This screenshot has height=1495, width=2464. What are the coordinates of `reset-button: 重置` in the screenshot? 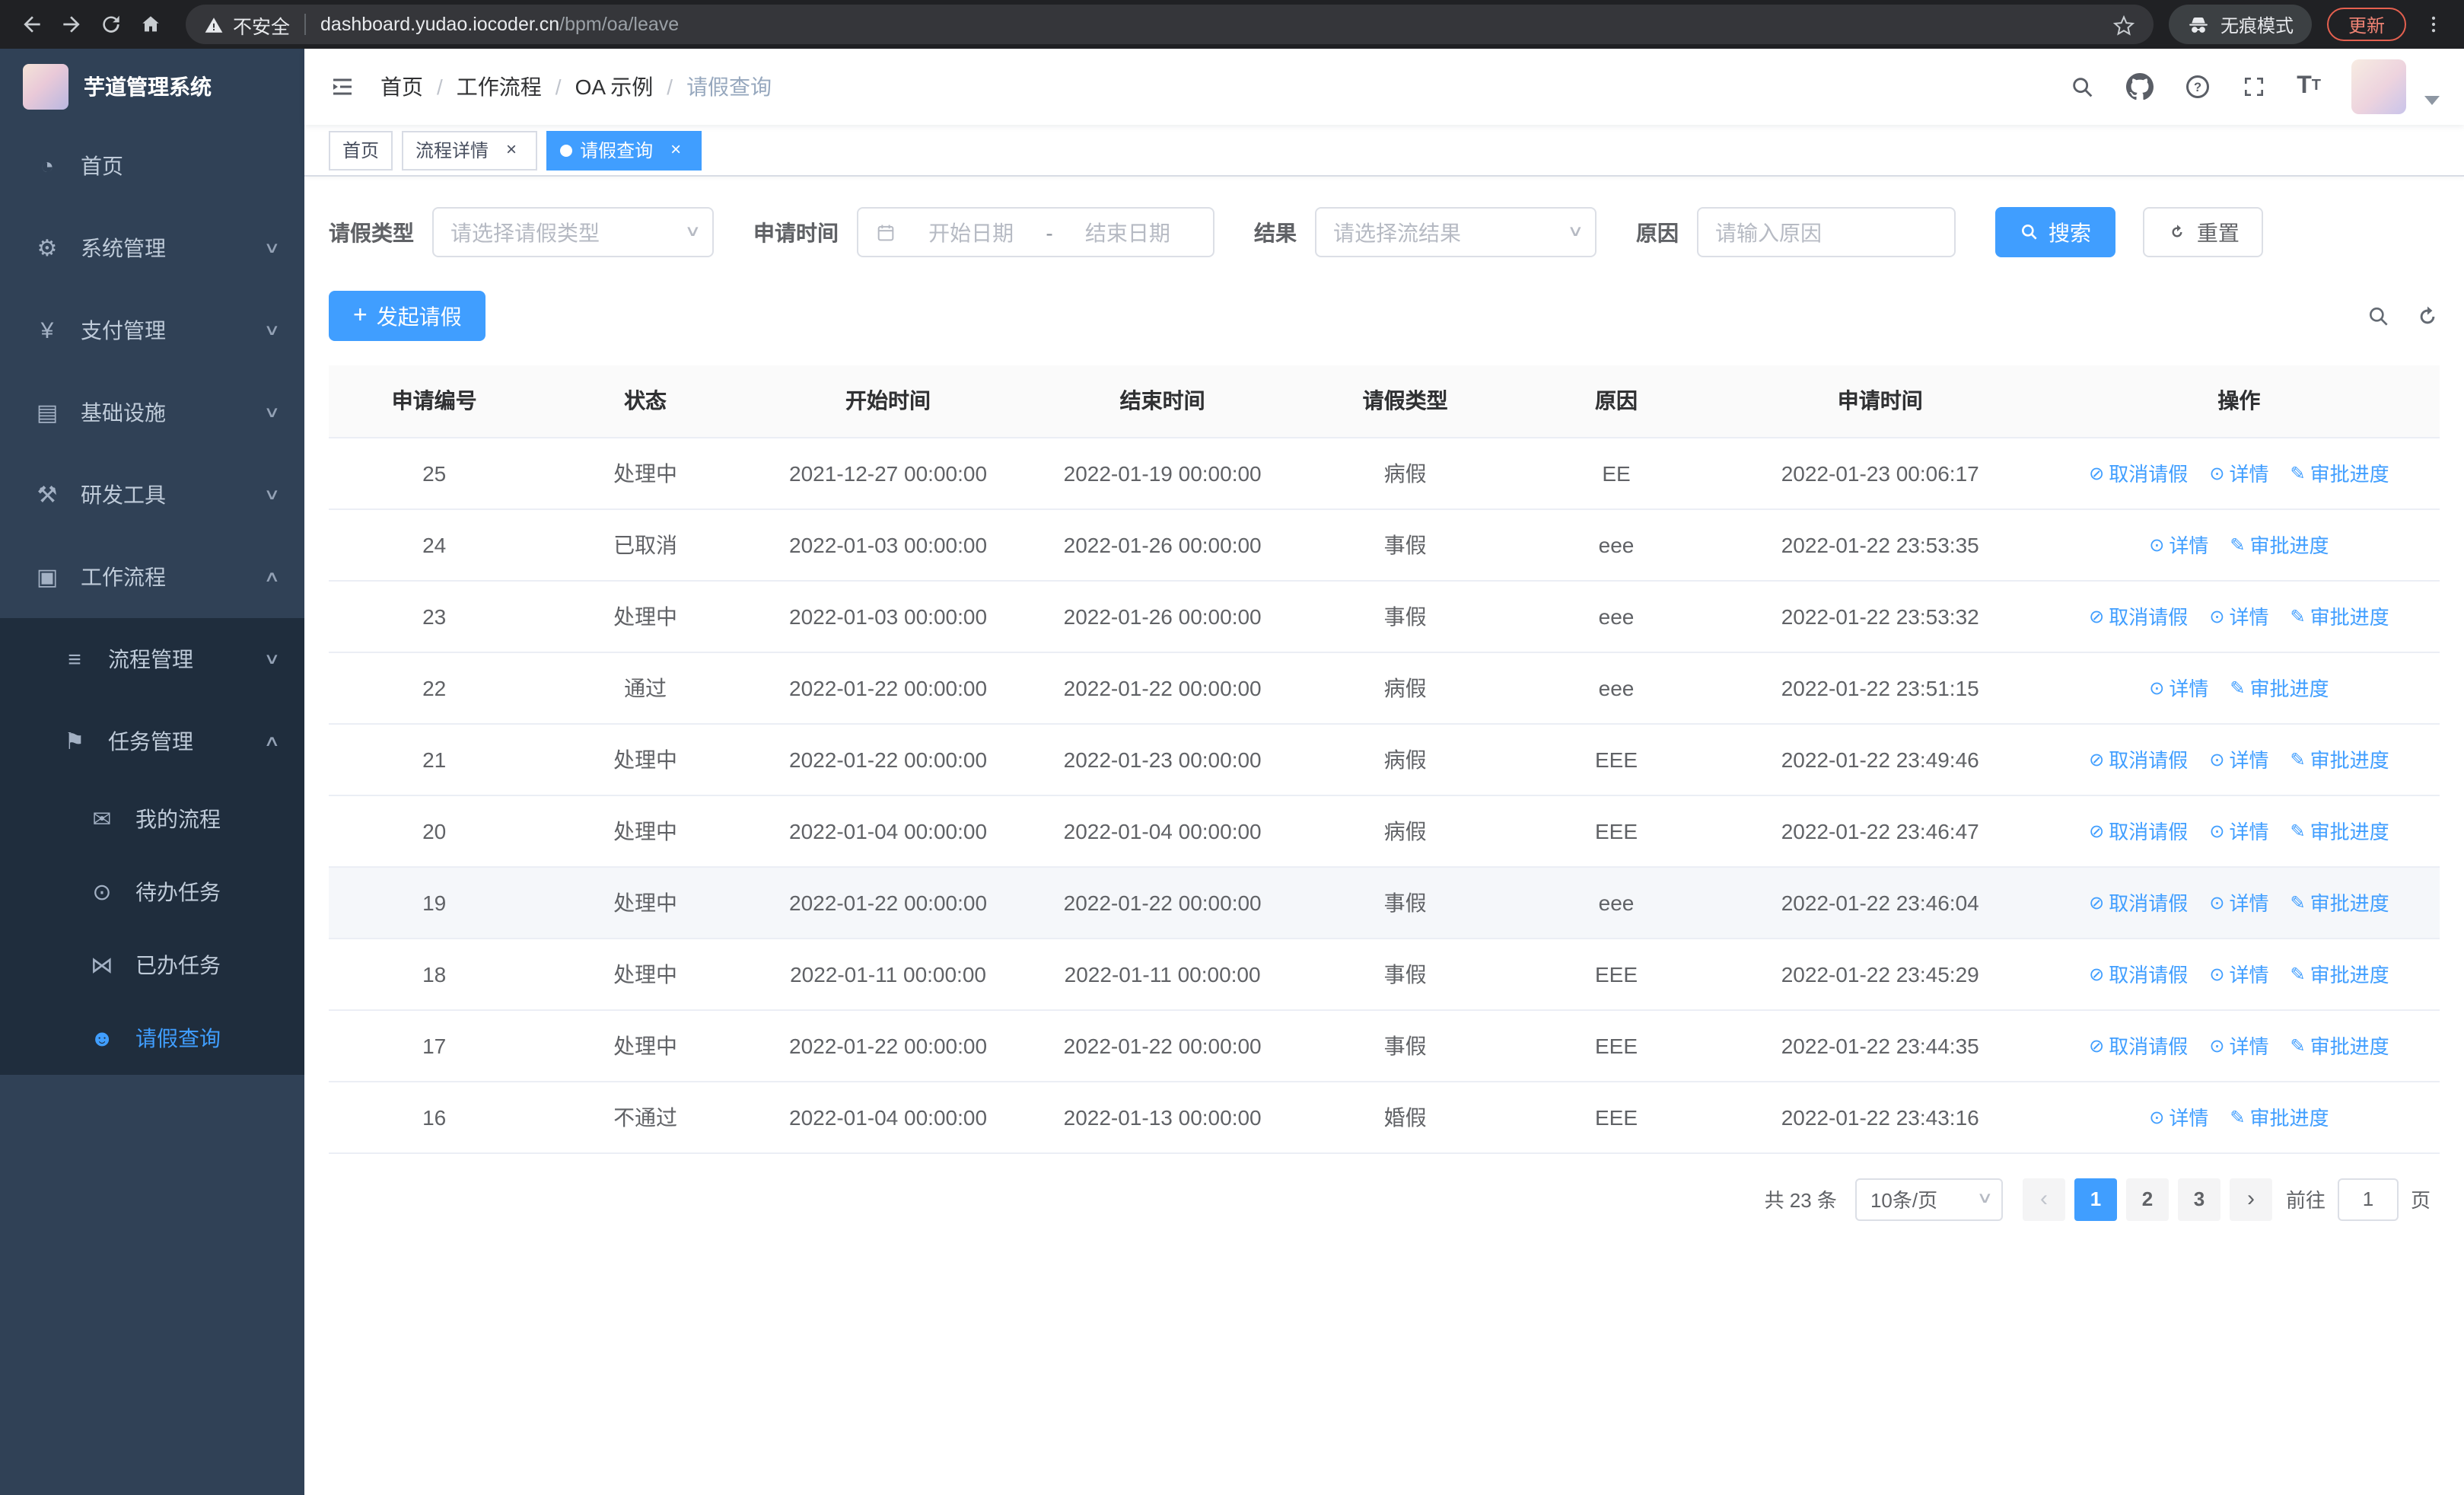 It's located at (2203, 232).